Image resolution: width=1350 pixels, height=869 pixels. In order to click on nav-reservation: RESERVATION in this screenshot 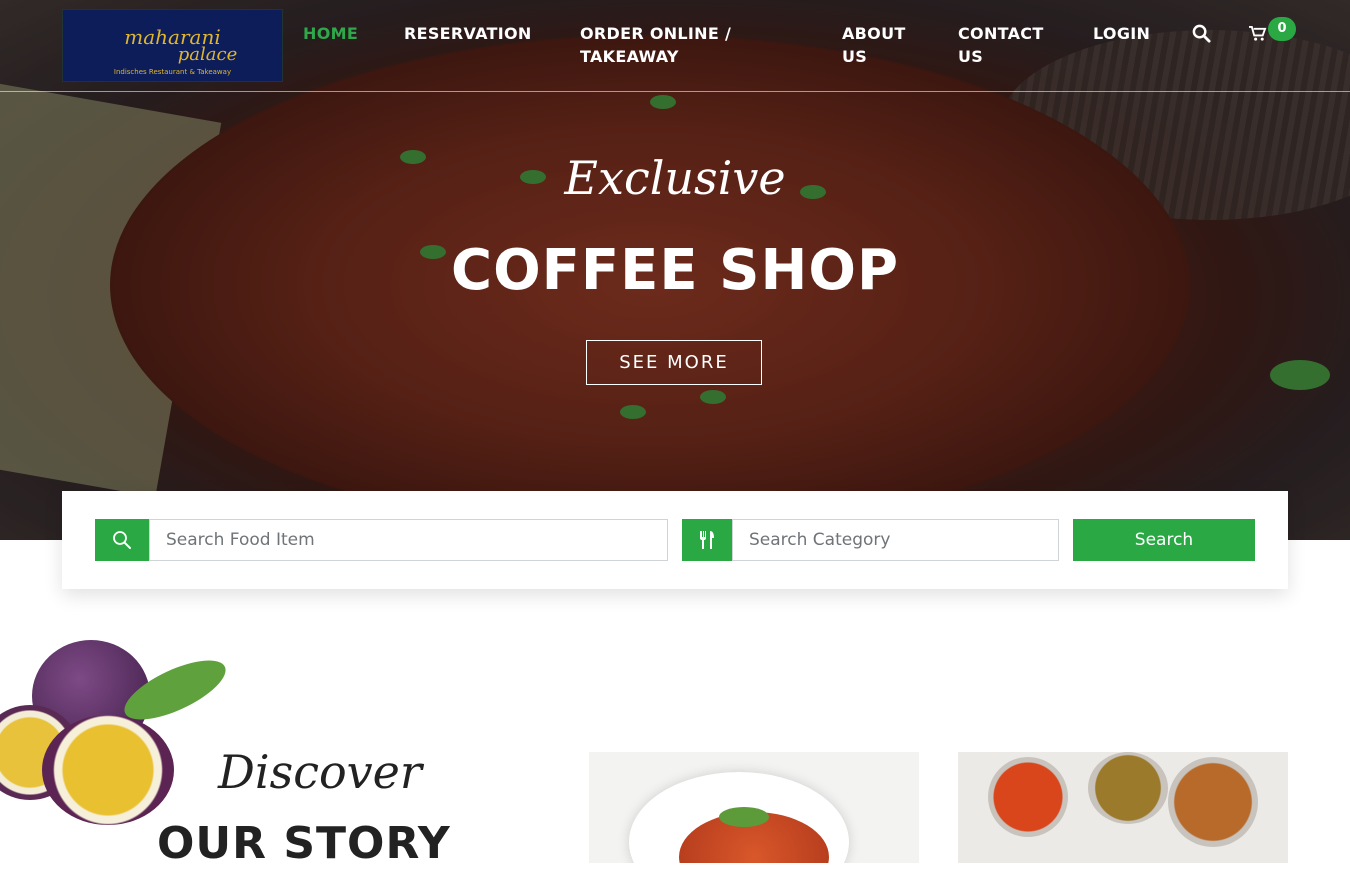, I will do `click(468, 33)`.